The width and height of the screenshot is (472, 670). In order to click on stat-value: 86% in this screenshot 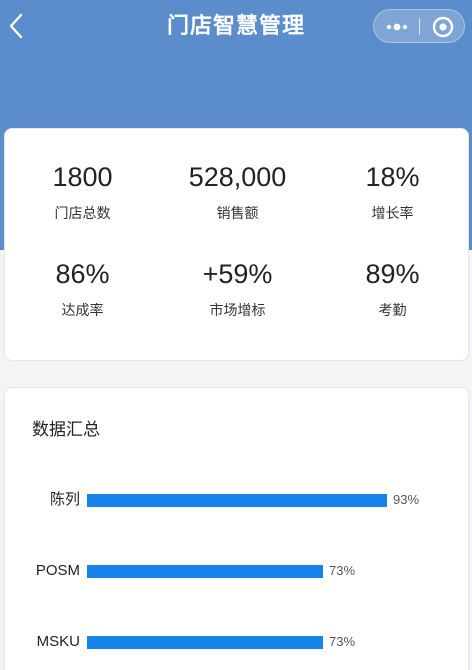, I will do `click(82, 274)`.